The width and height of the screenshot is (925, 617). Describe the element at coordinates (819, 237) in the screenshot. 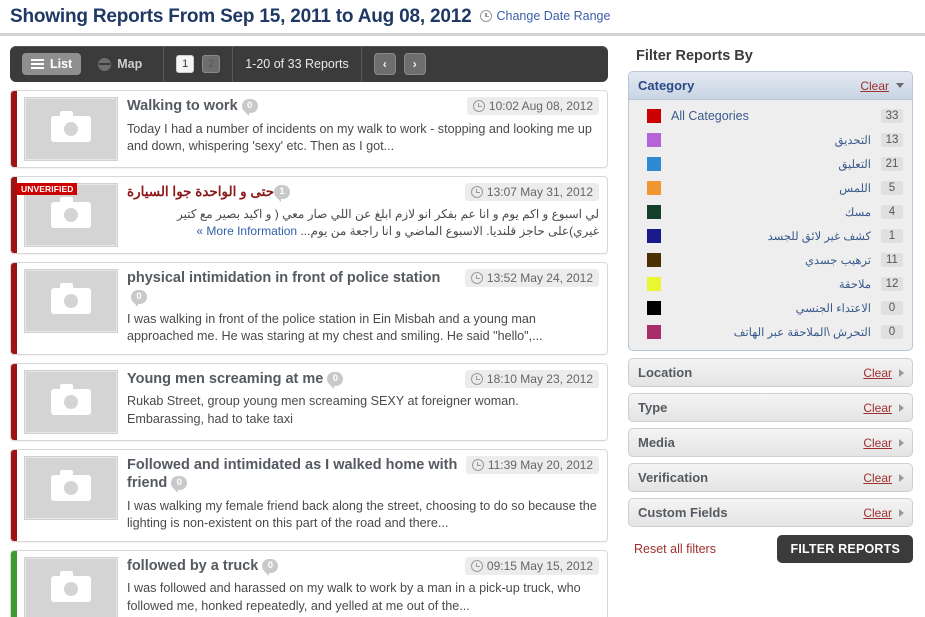

I see `category-label: كشف غير لائق للجسد` at that location.